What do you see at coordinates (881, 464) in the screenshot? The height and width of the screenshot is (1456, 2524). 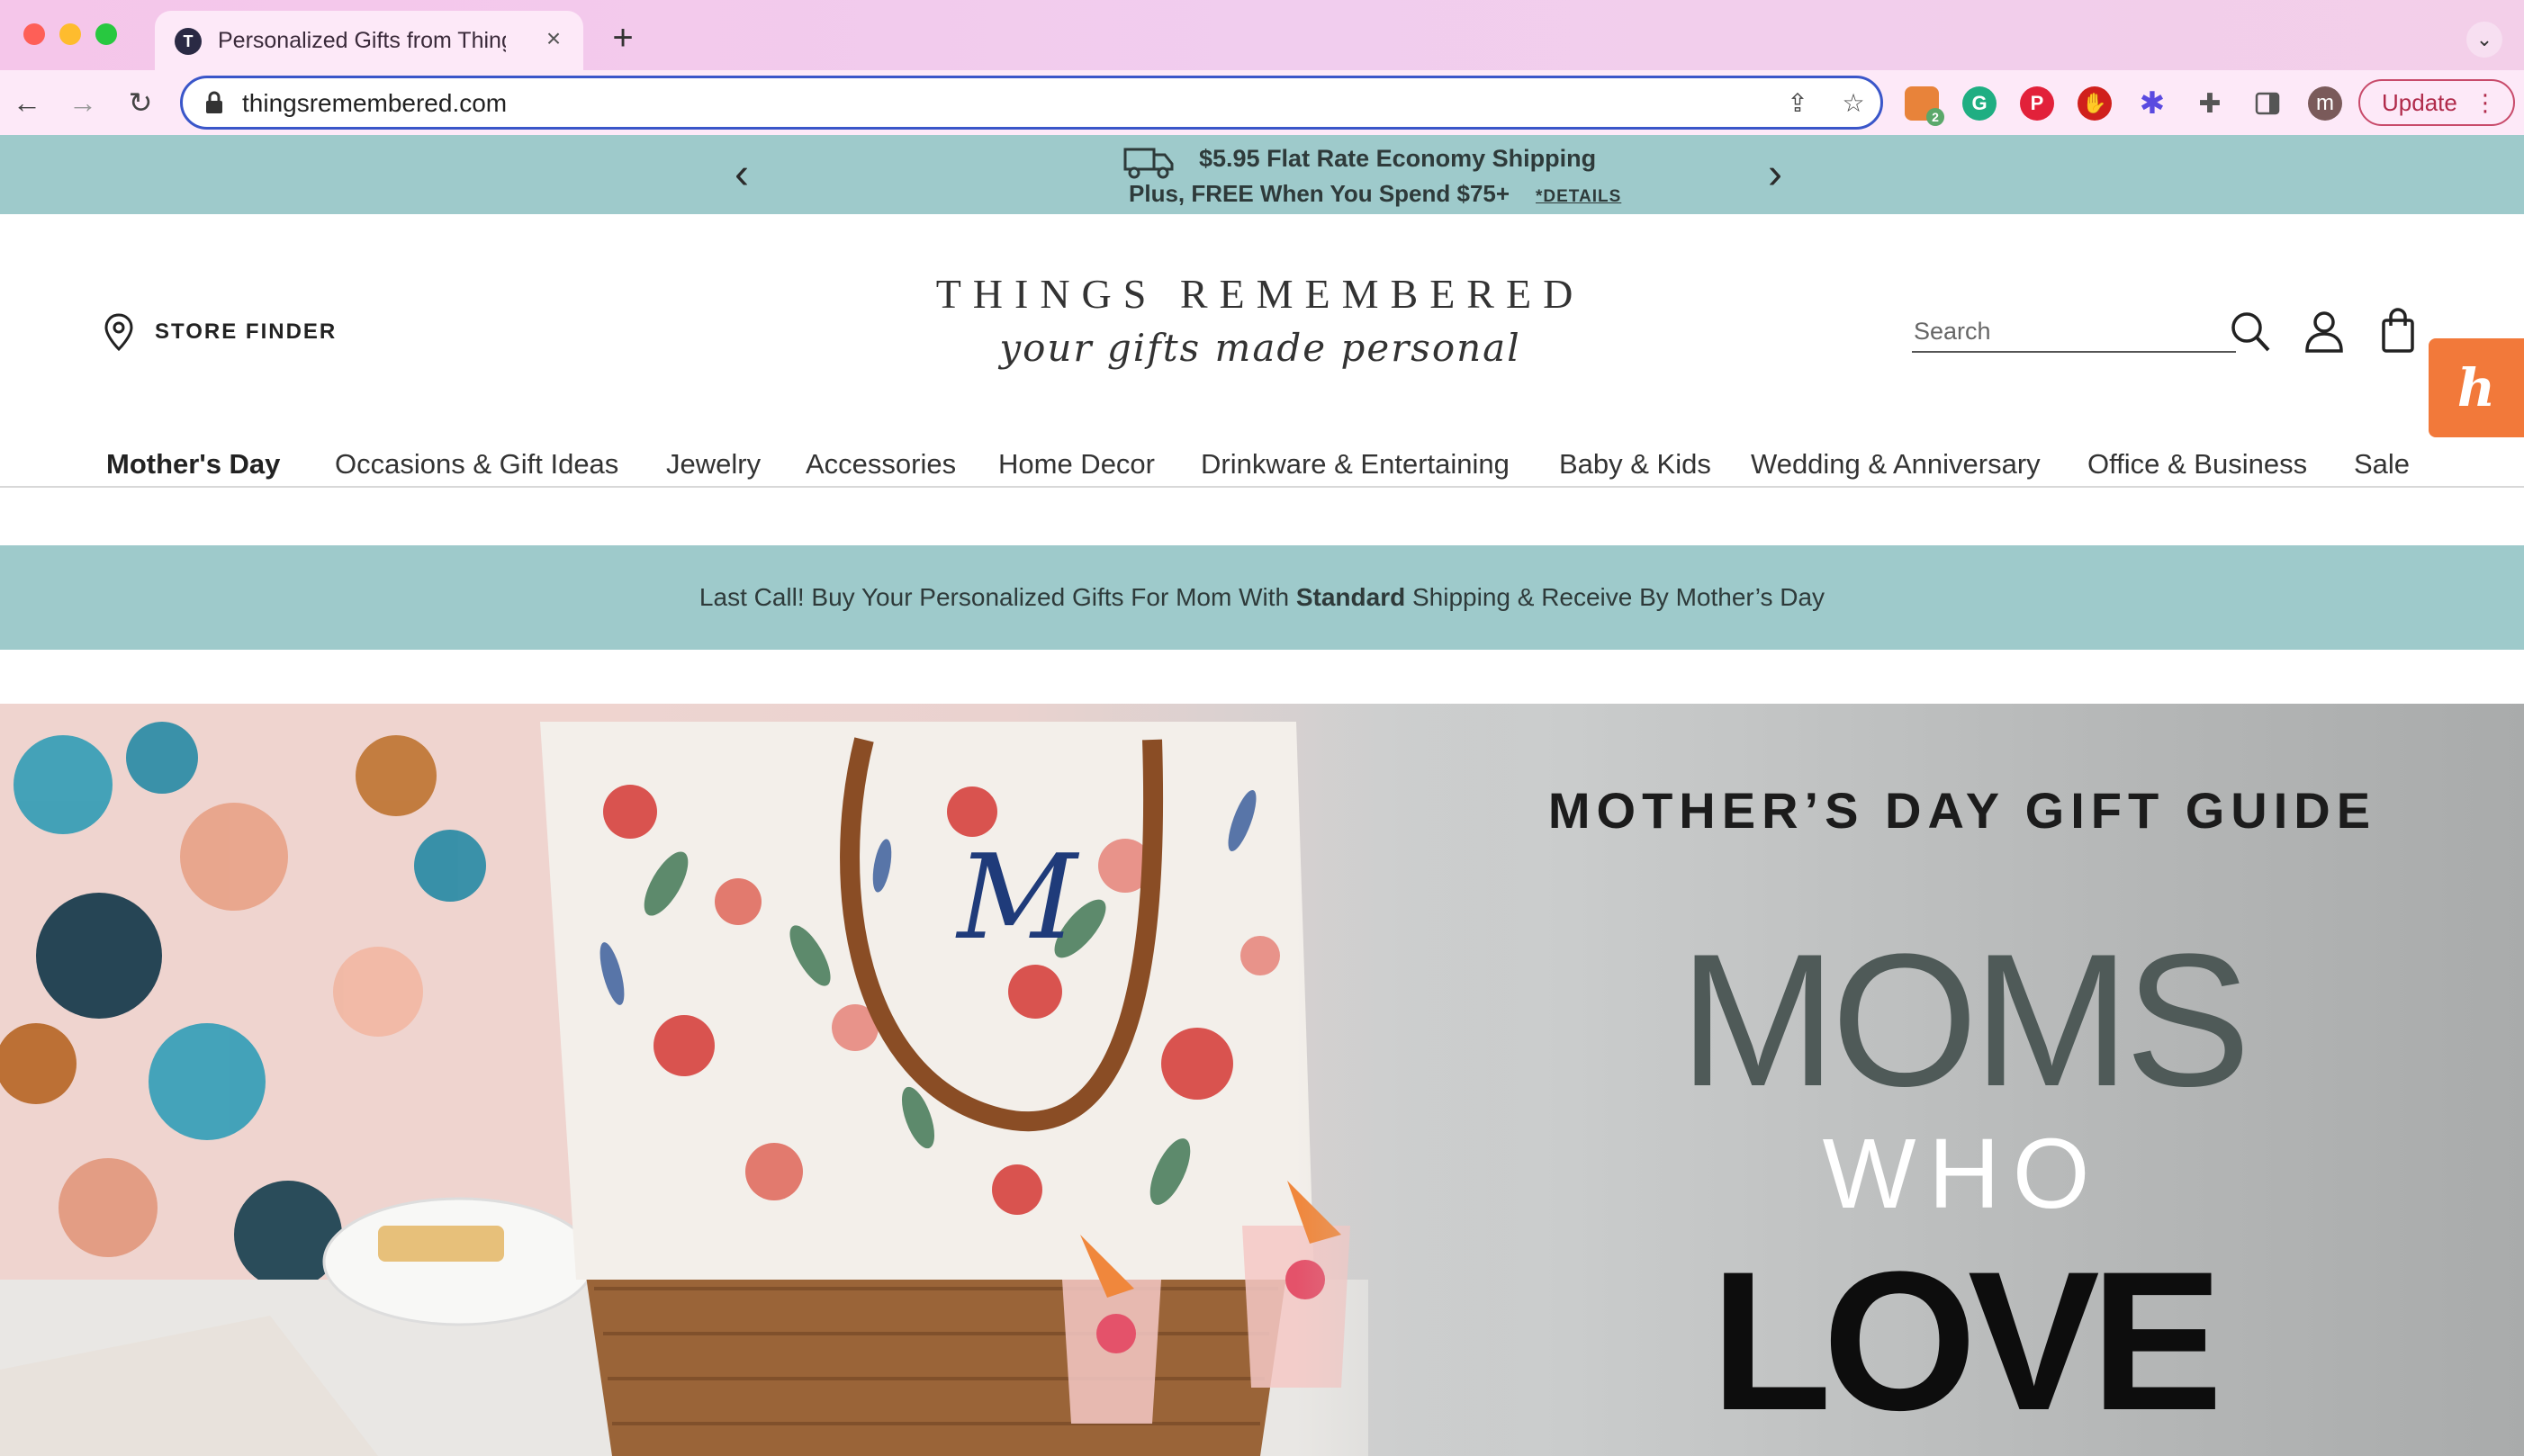 I see `nav-item-accessories: Accessories` at bounding box center [881, 464].